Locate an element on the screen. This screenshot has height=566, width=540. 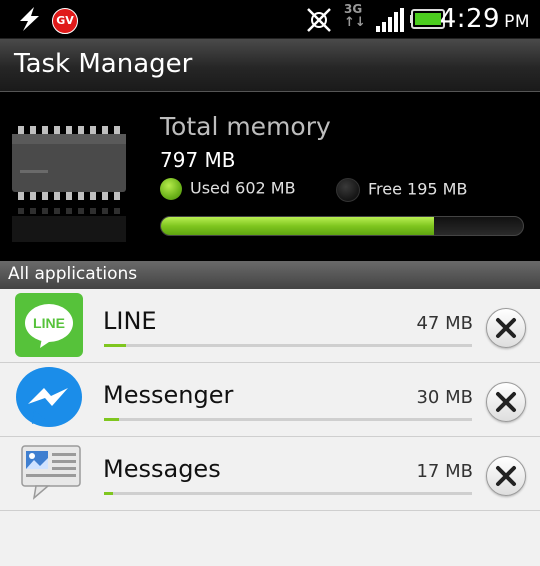
svg-text: LINE is located at coordinates (49, 323).